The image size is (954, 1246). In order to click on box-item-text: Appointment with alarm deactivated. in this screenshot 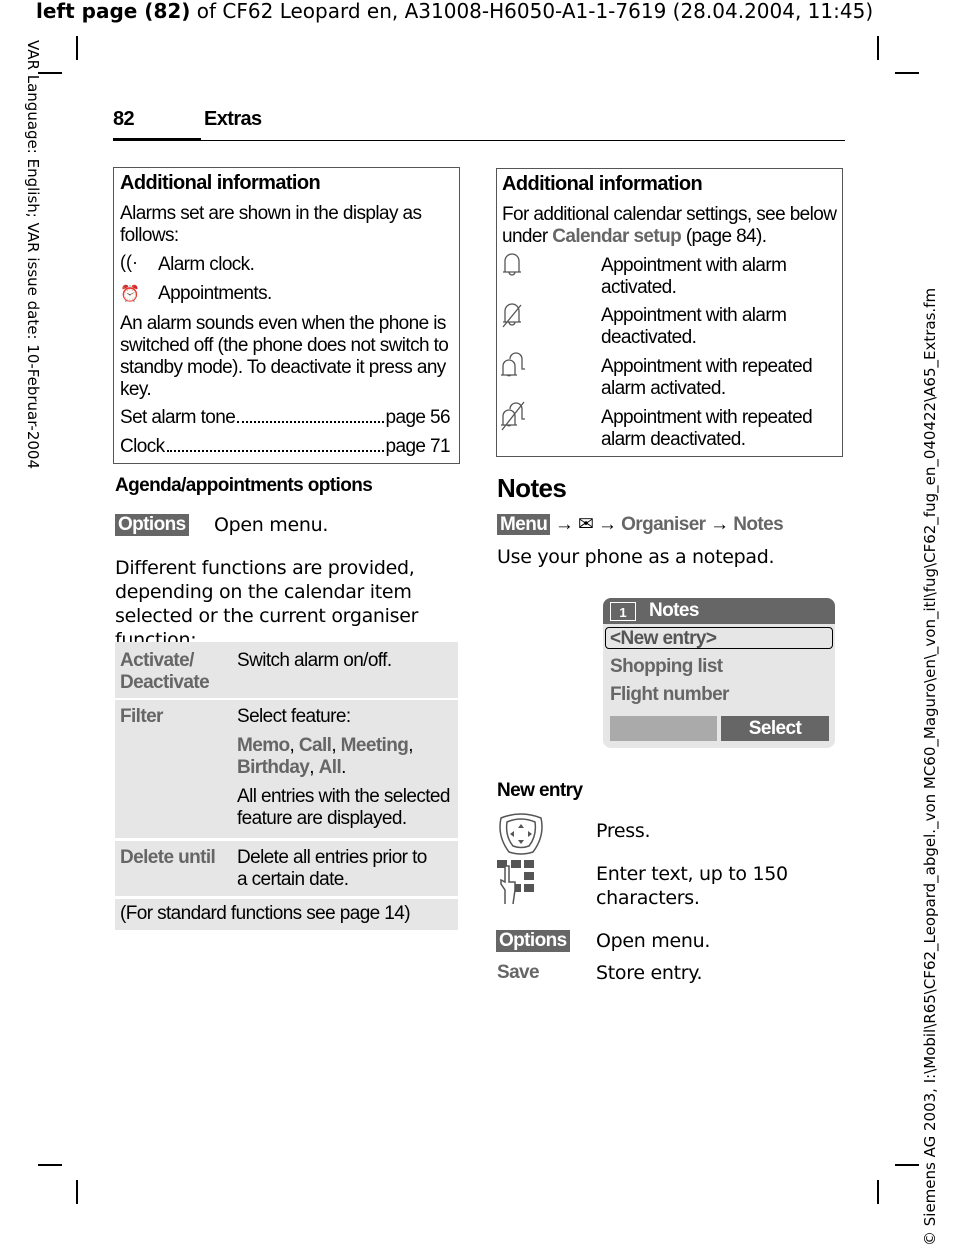, I will do `click(694, 326)`.